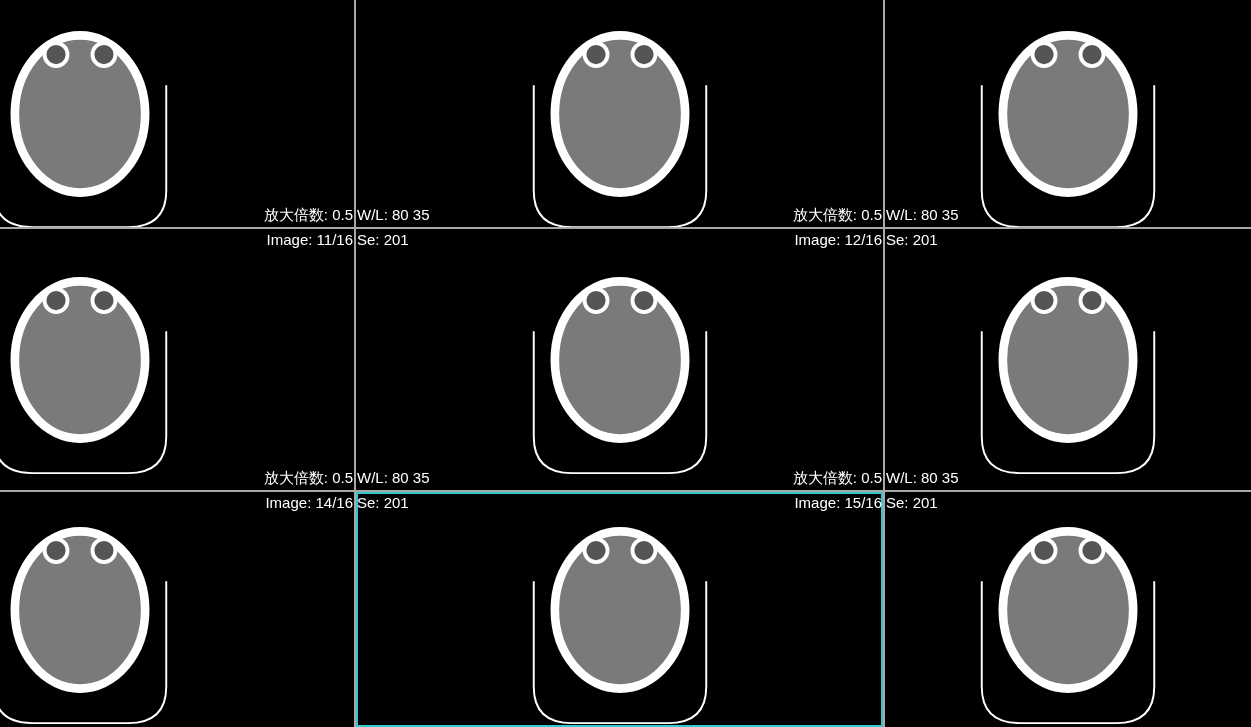  I want to click on image-viewport: Se: 201 W/L: 80 35, so click(1068, 359).